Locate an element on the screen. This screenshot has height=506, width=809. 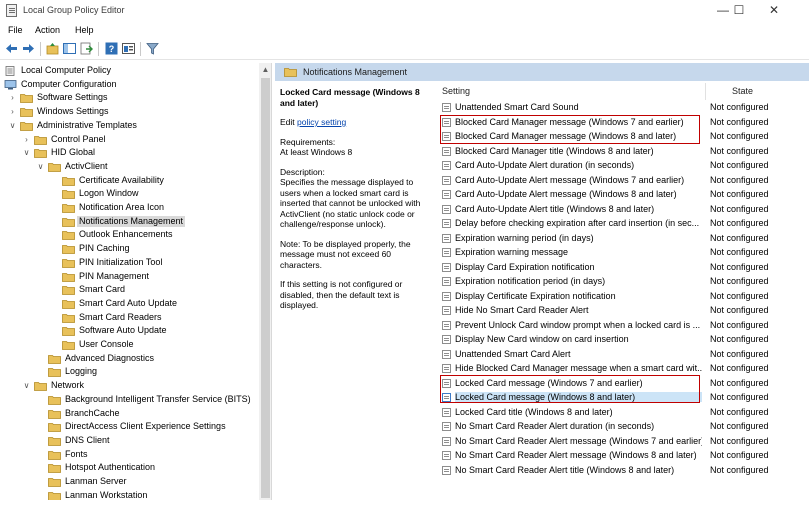
setting-name: Expiration notification period (in days) is located at coordinates (530, 281).